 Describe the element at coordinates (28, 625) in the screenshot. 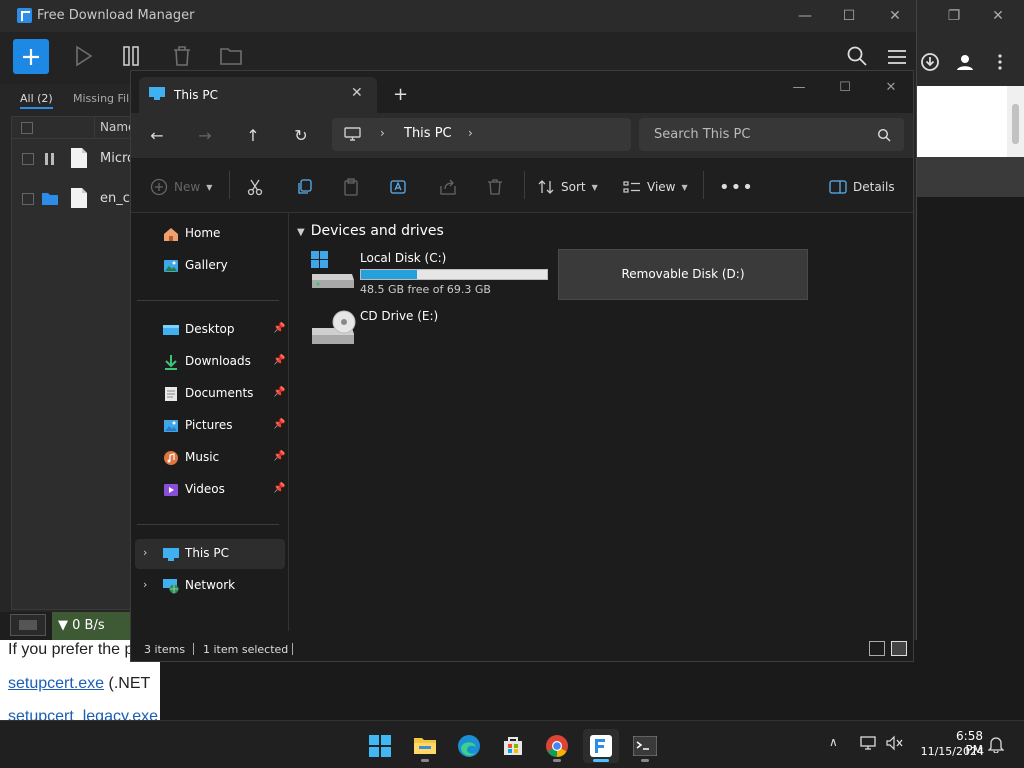

I see `fdm-speed-mode-button` at that location.